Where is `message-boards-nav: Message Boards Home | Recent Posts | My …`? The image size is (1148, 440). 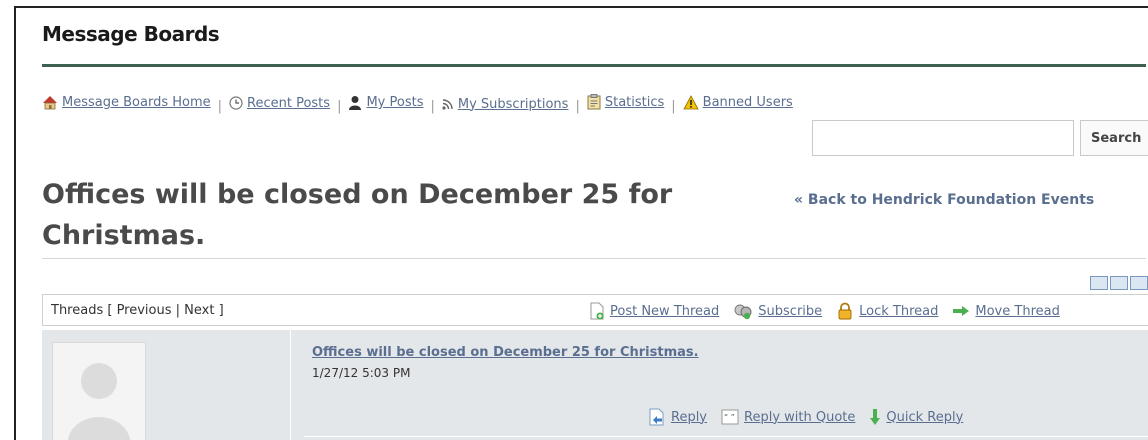 message-boards-nav: Message Boards Home | Recent Posts | My … is located at coordinates (417, 104).